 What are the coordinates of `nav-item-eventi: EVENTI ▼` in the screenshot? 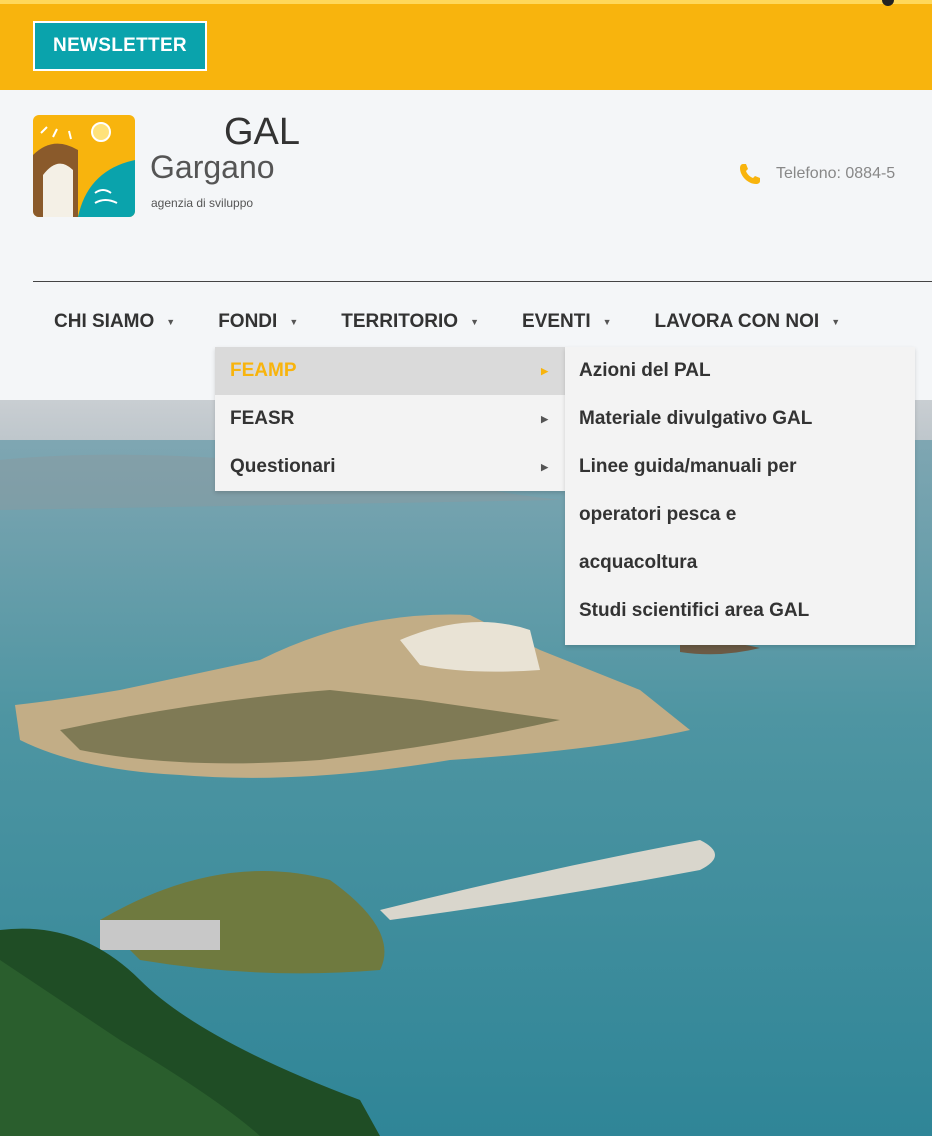 It's located at (567, 322).